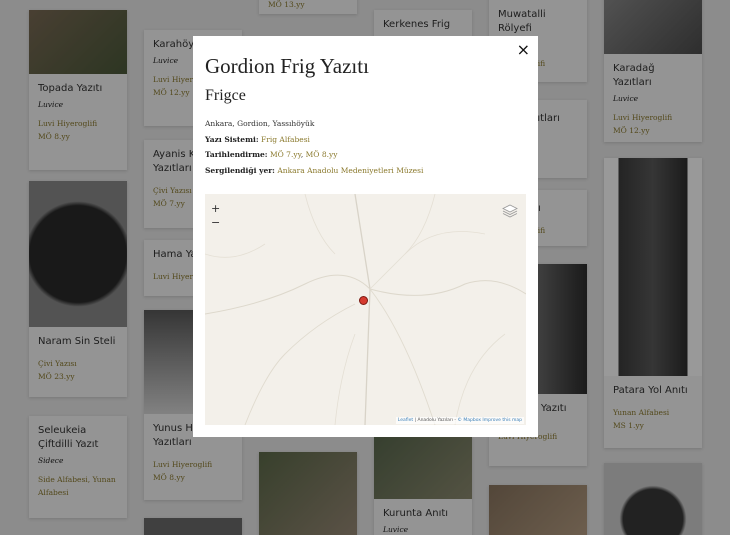 The width and height of the screenshot is (730, 535). What do you see at coordinates (435, 420) in the screenshot?
I see `attribution-separator: | Anadolu Yazıları -` at bounding box center [435, 420].